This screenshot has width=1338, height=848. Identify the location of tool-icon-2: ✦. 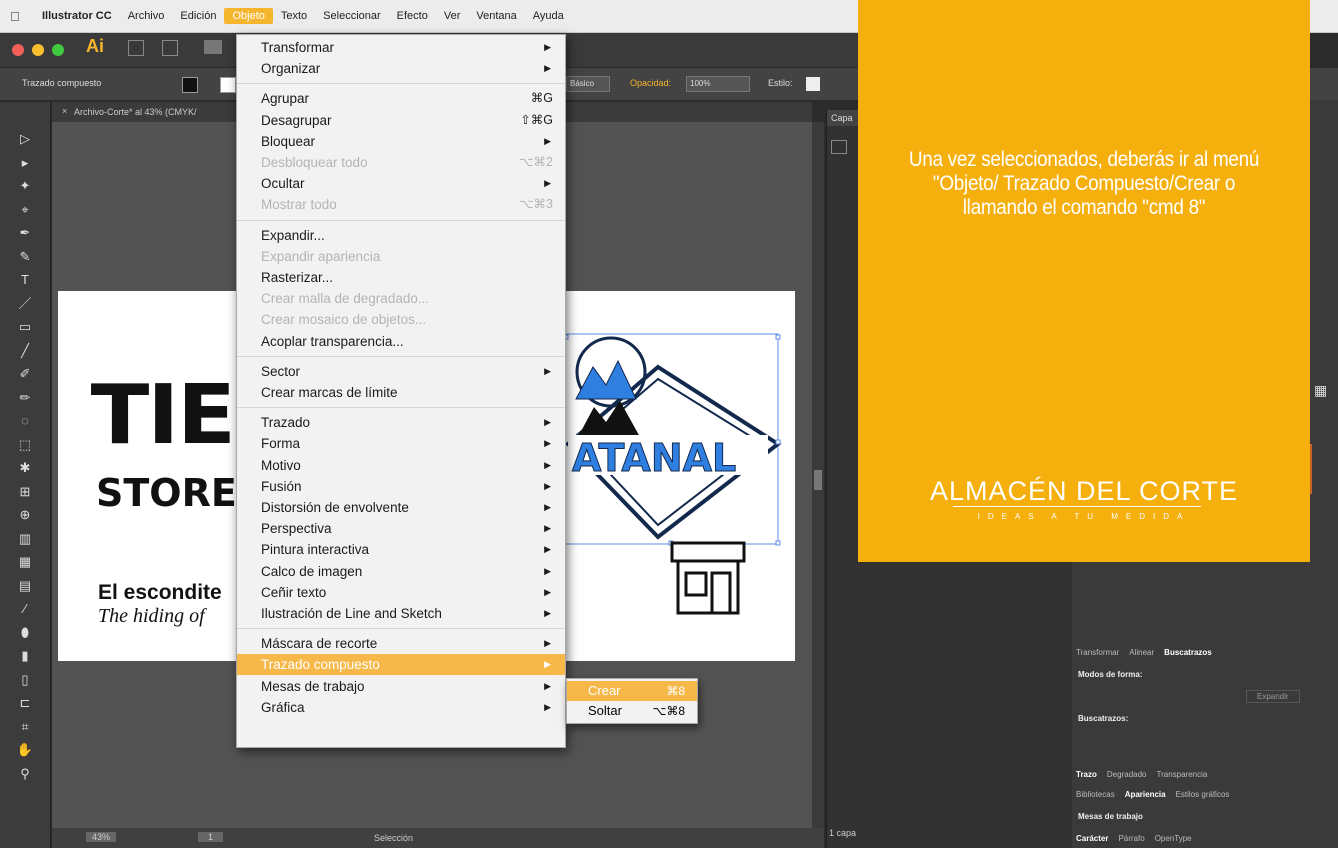
(25, 186).